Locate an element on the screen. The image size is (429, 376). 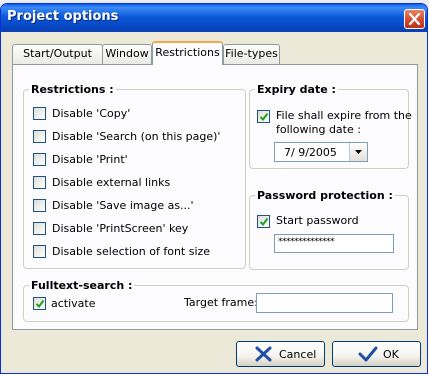
expiry-checkbox is located at coordinates (263, 116).